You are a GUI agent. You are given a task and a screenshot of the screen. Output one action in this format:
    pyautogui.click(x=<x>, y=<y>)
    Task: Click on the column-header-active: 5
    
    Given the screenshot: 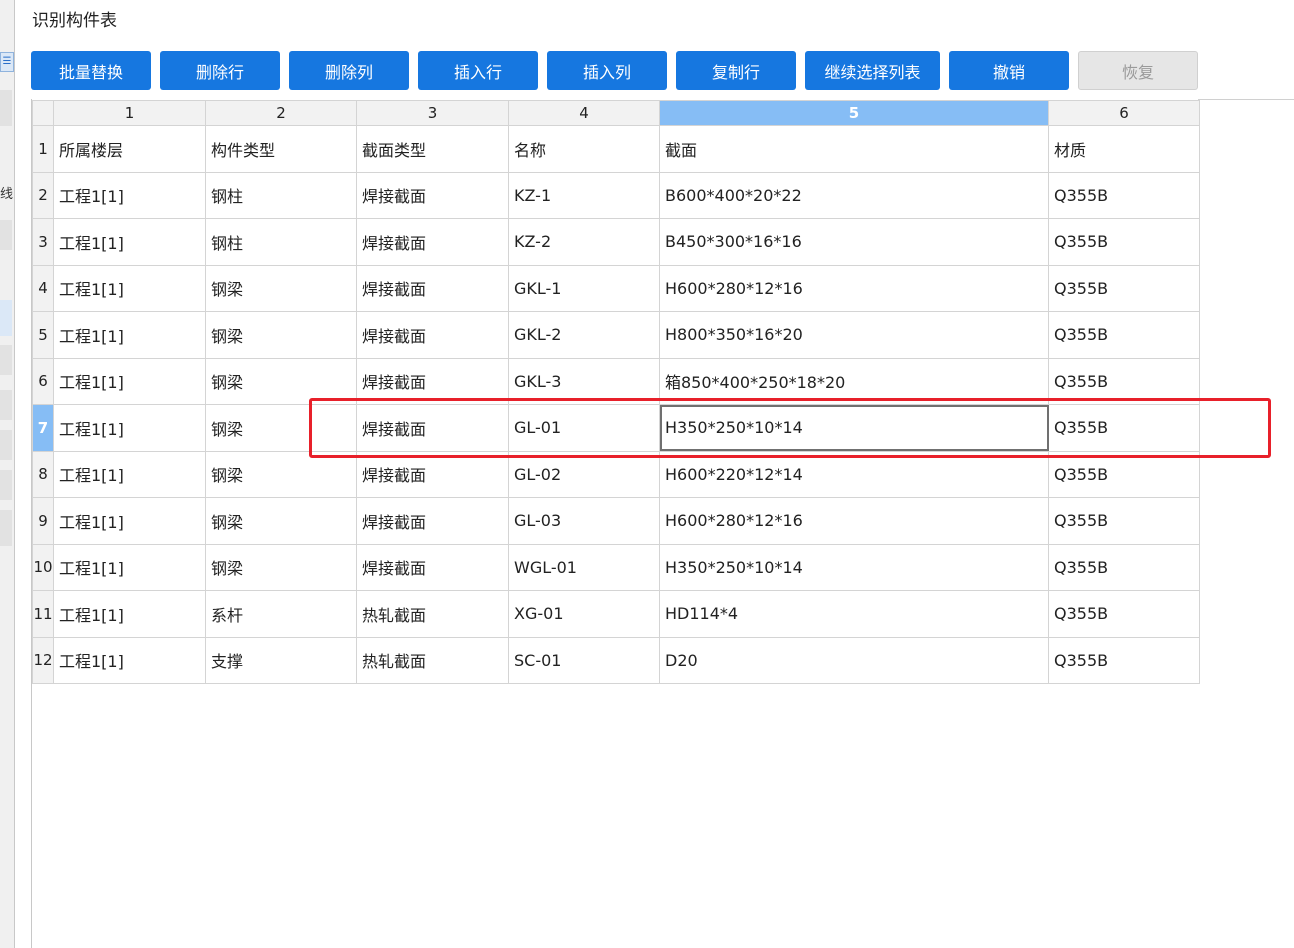 What is the action you would take?
    pyautogui.click(x=854, y=113)
    